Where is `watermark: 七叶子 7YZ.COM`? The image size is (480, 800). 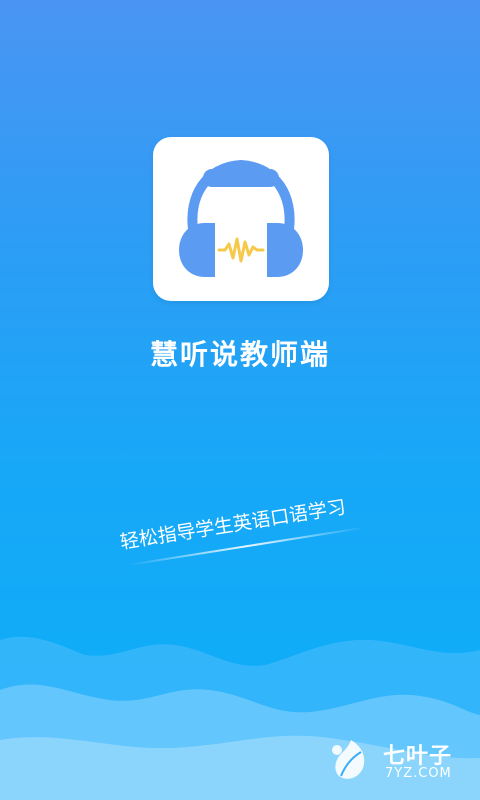 watermark: 七叶子 7YZ.COM is located at coordinates (400, 763).